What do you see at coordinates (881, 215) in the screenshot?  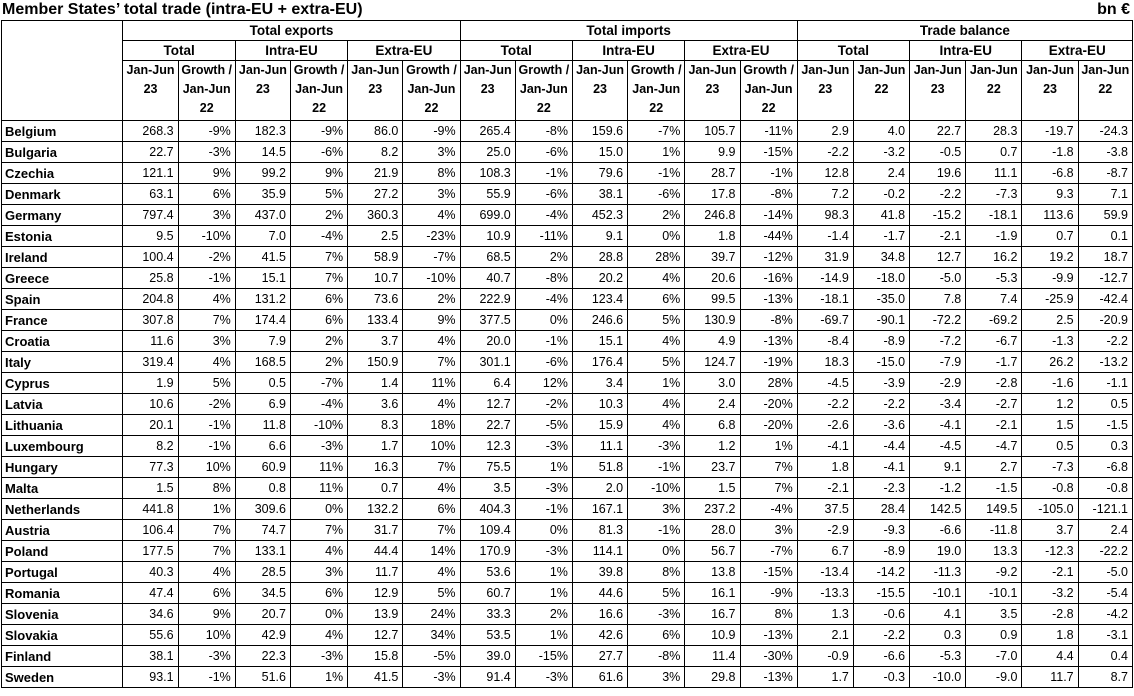 I see `table-cell: 41.8` at bounding box center [881, 215].